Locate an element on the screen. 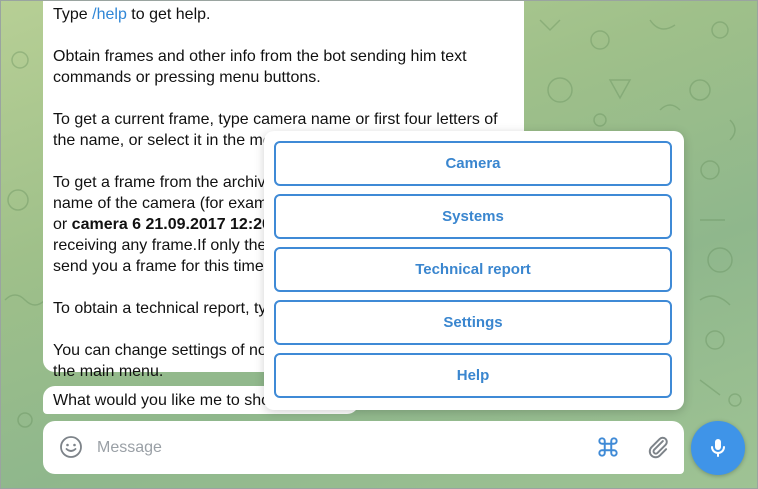 This screenshot has height=489, width=758. microphone-icon is located at coordinates (718, 448).